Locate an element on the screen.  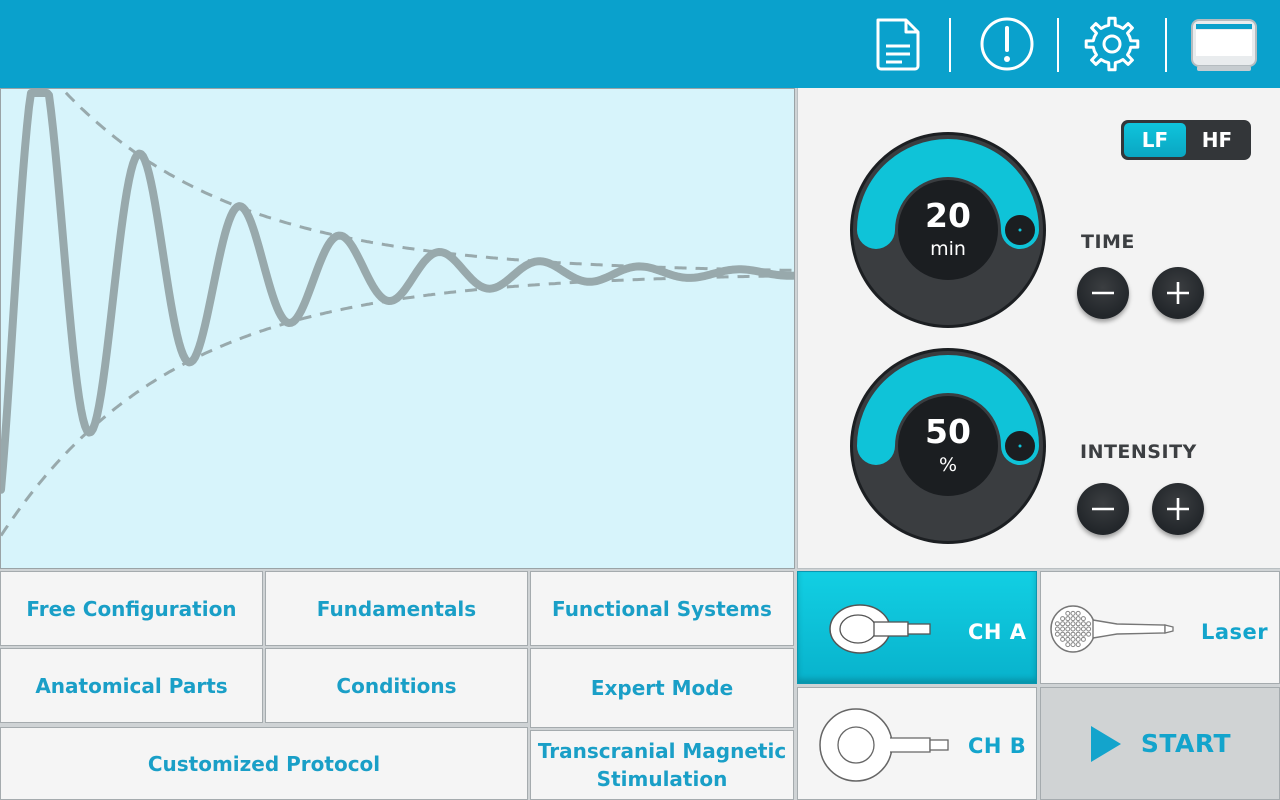
anatomical-parts-button: Anatomical Parts is located at coordinates (131, 685).